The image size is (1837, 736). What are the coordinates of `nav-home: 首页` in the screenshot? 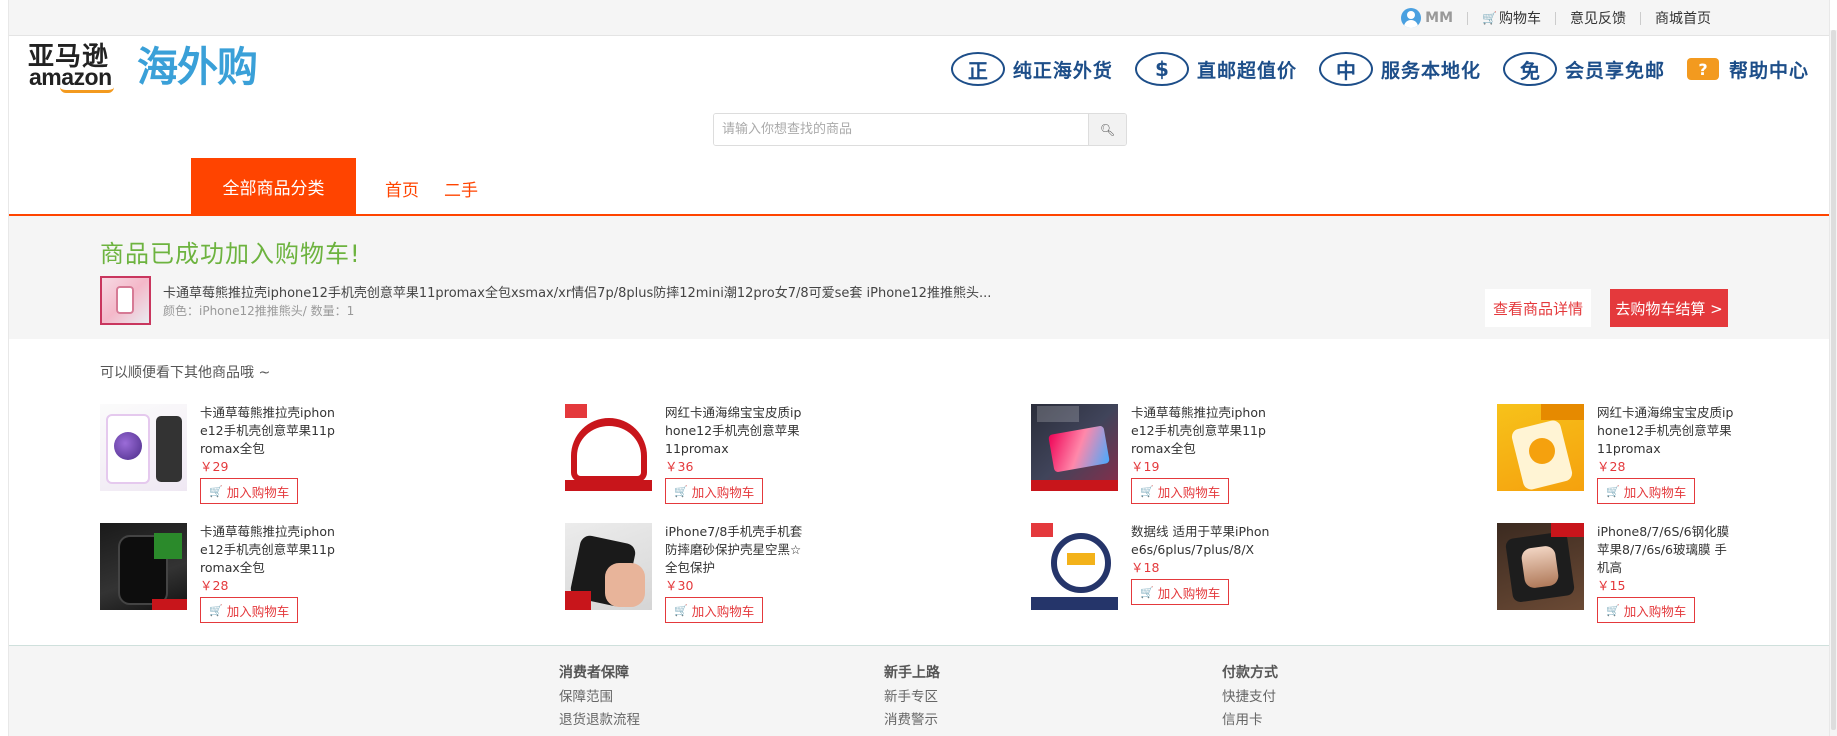 It's located at (402, 188).